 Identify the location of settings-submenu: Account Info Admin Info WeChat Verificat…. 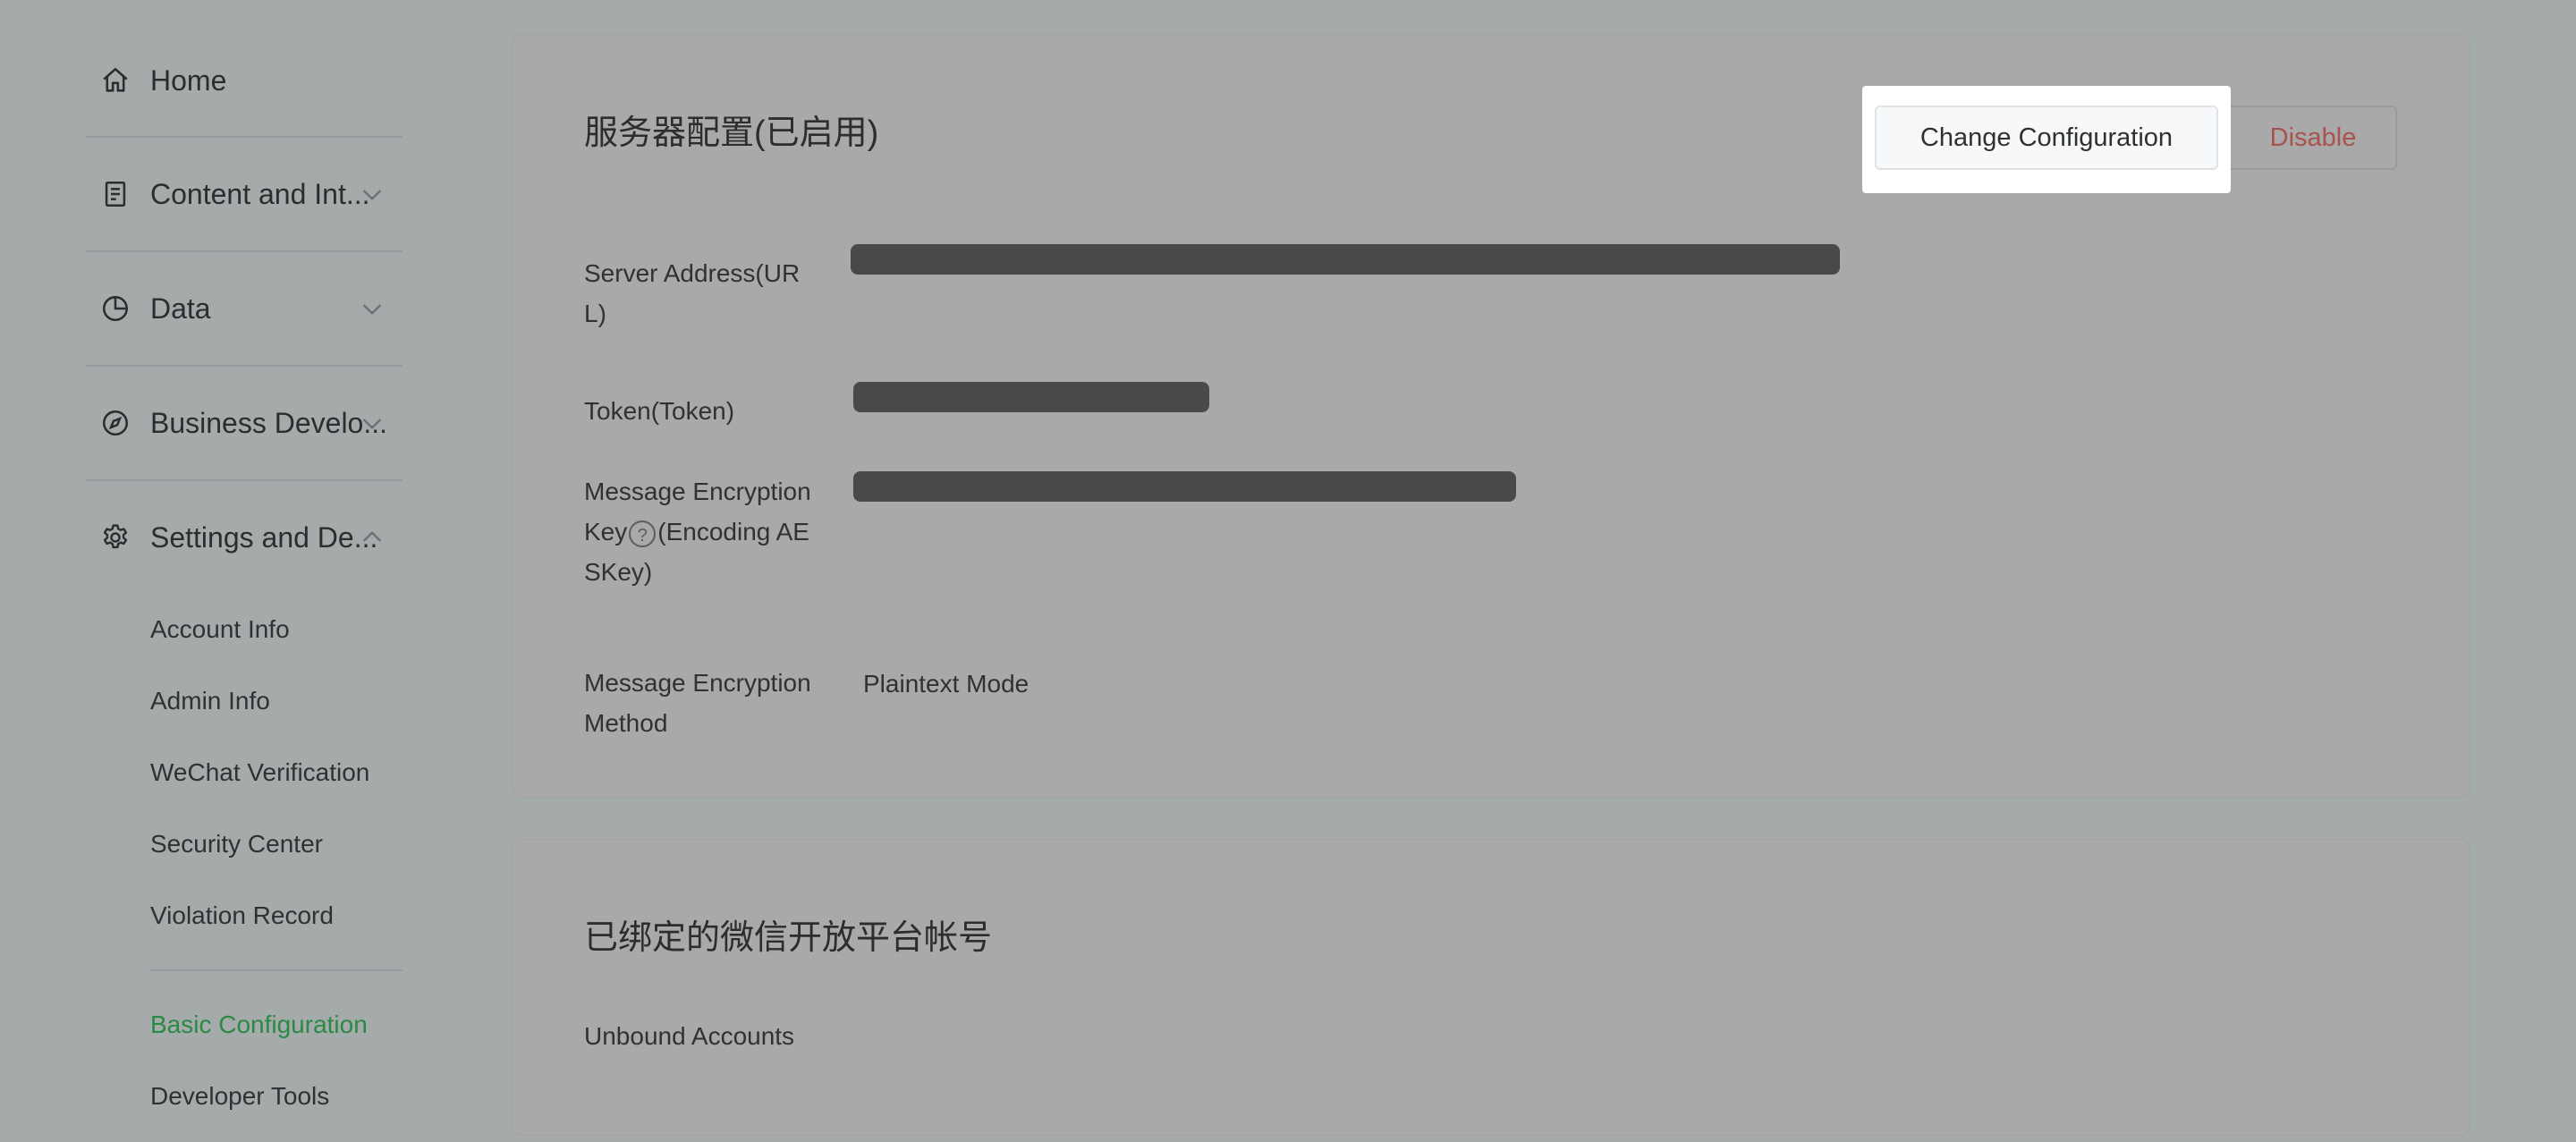
(244, 773).